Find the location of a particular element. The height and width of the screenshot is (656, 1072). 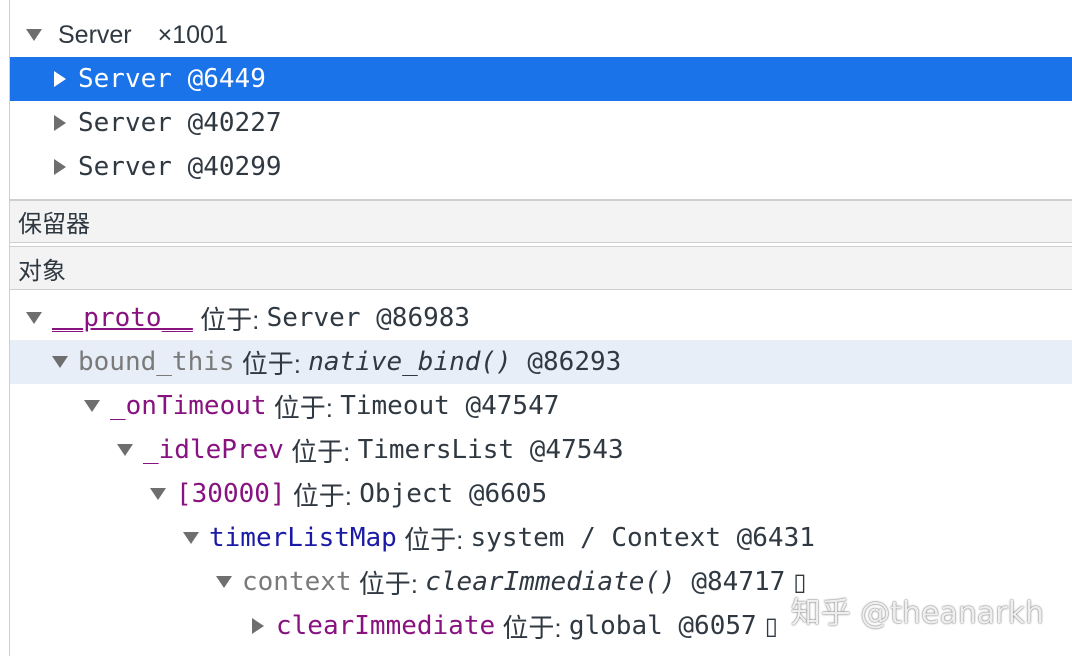

retainer-row: [30000] 位于: Object @6605 is located at coordinates (541, 494).